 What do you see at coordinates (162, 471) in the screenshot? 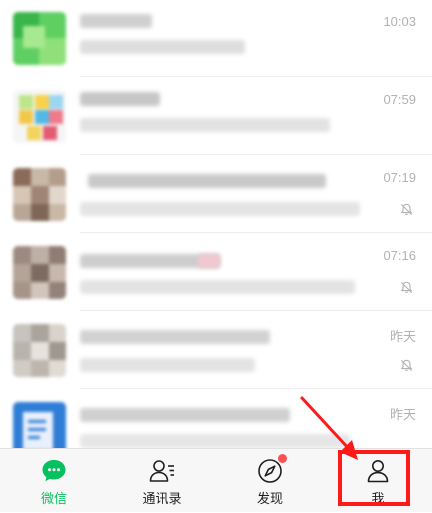
I see `contacts-icon` at bounding box center [162, 471].